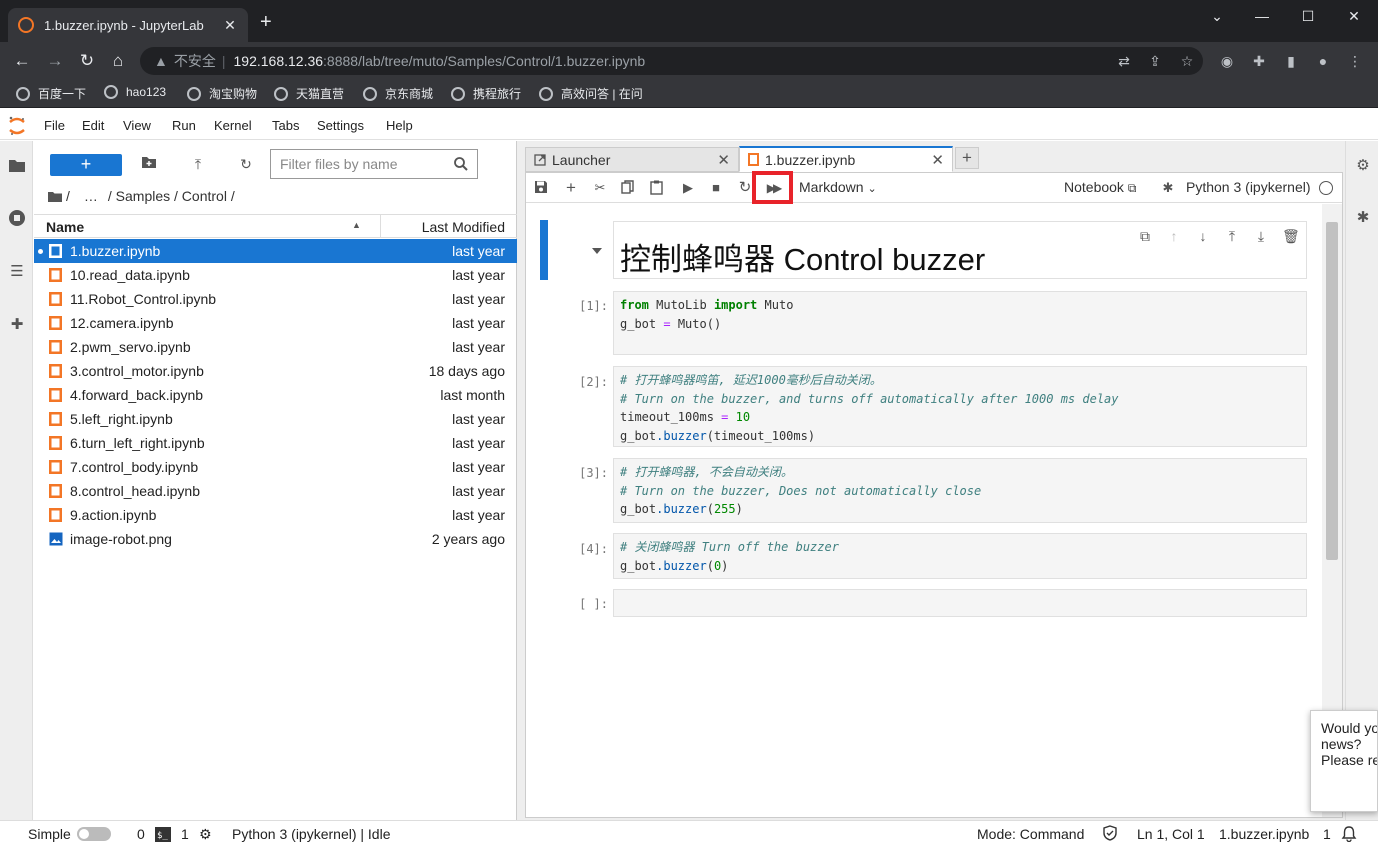 Image resolution: width=1378 pixels, height=846 pixels. Describe the element at coordinates (51, 93) in the screenshot. I see `bookmark-item: 百度一下` at that location.